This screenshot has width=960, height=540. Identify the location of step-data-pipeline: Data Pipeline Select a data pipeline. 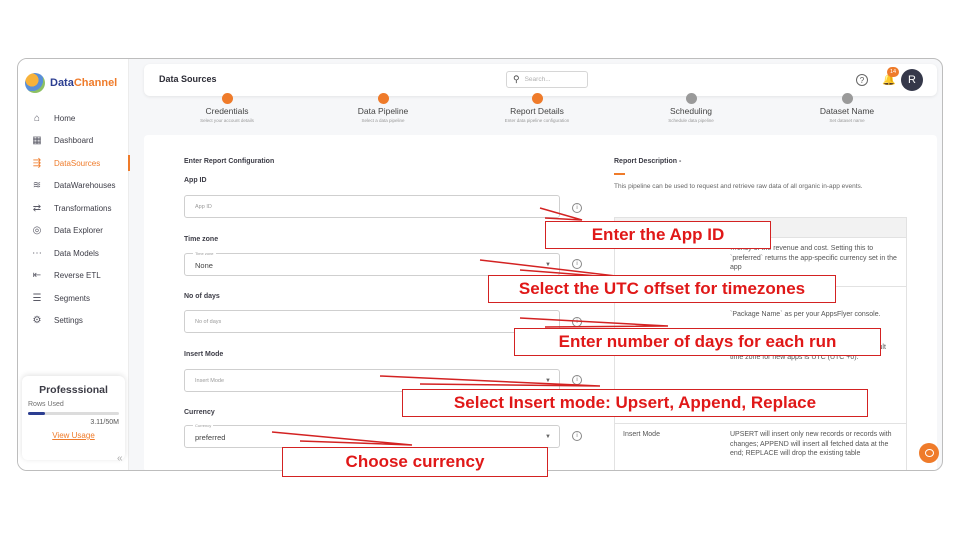
(383, 108).